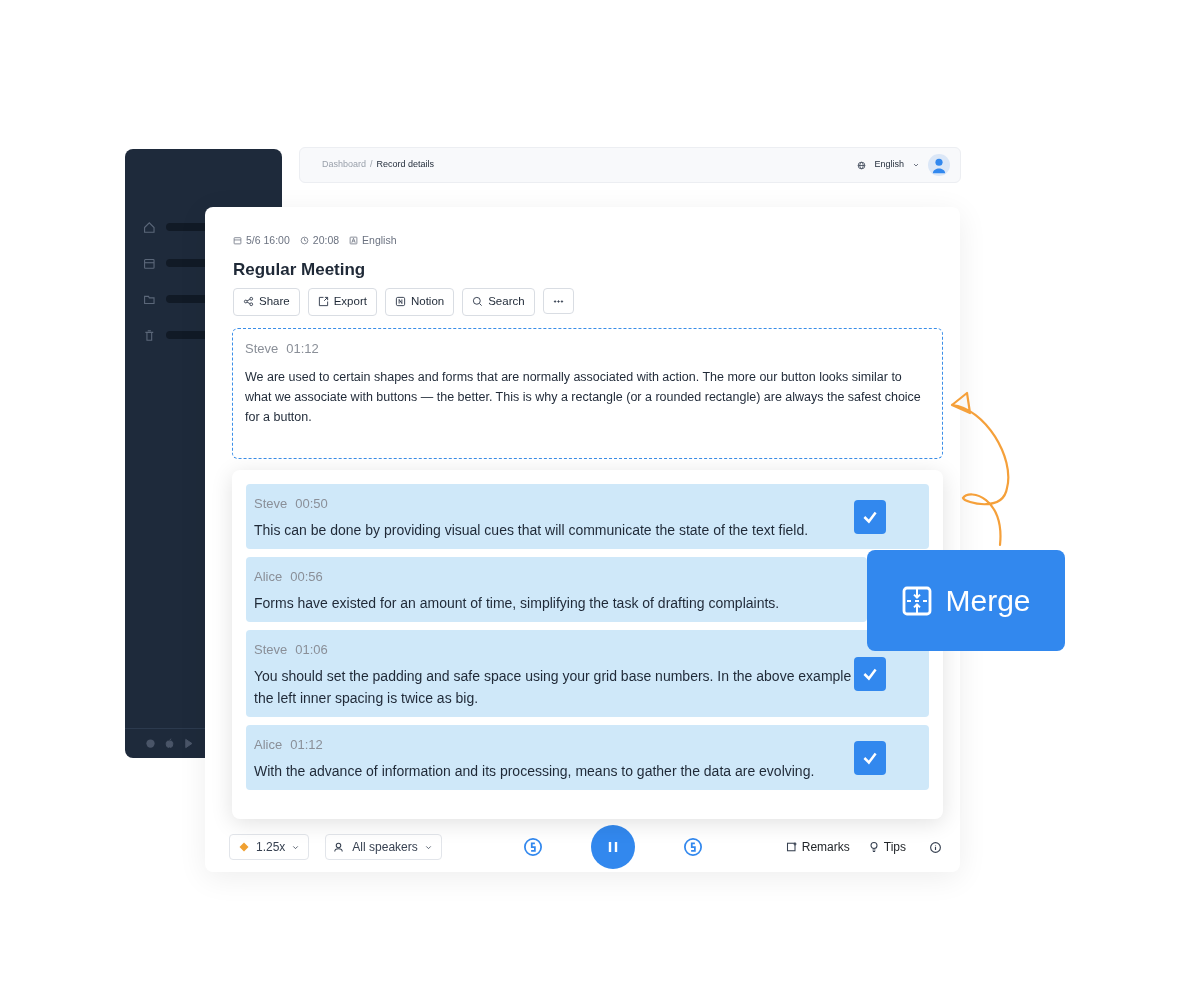 The width and height of the screenshot is (1200, 1000). Describe the element at coordinates (532, 530) in the screenshot. I see `segment-text: This can be done by providing visual cues that will communicate the state of the text field.` at that location.